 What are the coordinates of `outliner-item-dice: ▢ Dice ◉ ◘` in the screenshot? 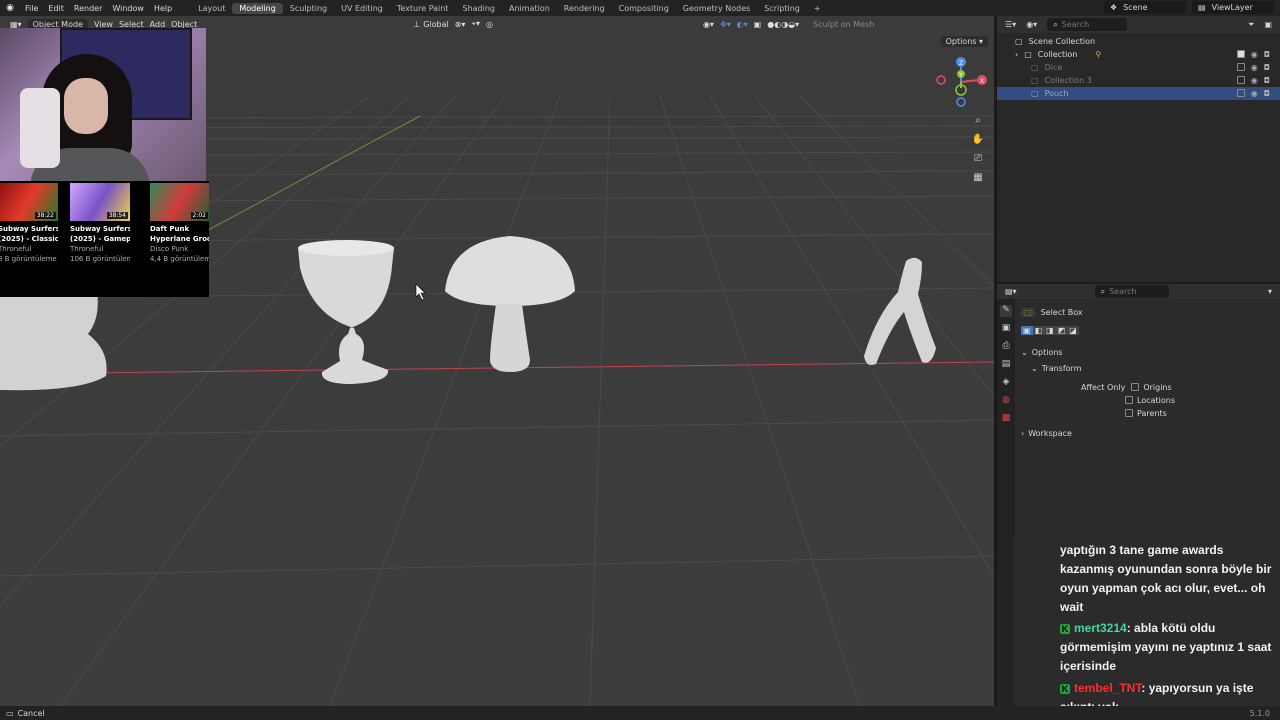 It's located at (1138, 67).